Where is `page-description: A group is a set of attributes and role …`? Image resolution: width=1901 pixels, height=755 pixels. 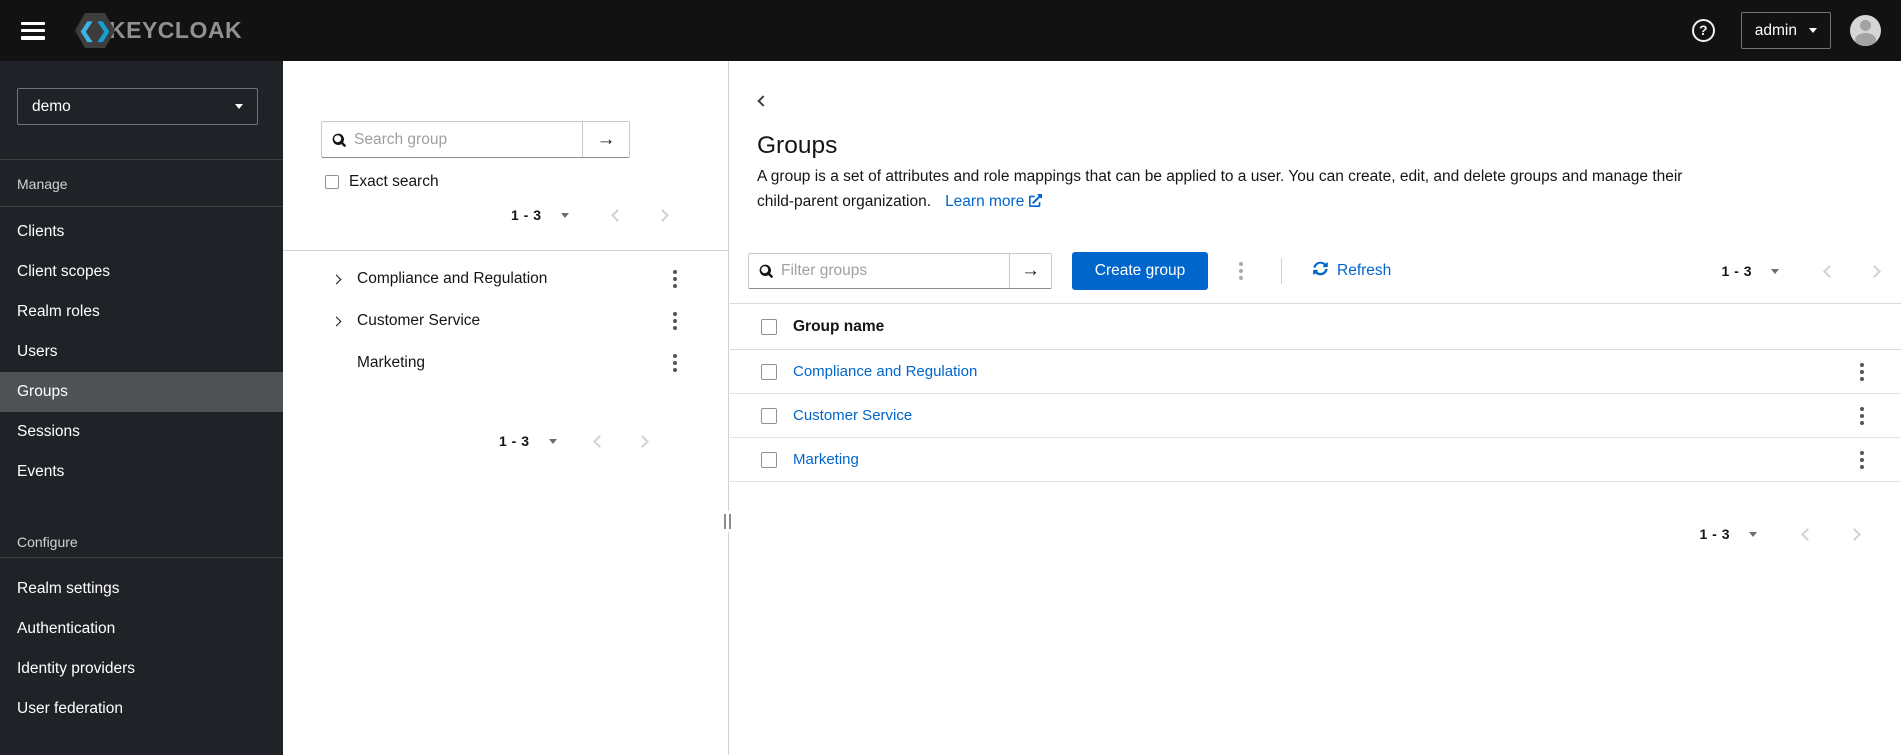
page-description: A group is a set of attributes and role … is located at coordinates (1219, 190).